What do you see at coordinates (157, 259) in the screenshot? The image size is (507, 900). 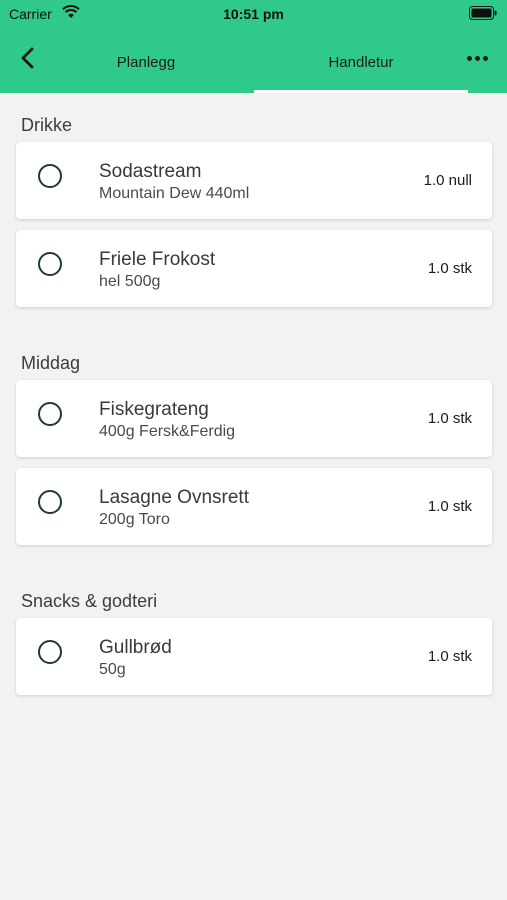 I see `item-name: Friele Frokost` at bounding box center [157, 259].